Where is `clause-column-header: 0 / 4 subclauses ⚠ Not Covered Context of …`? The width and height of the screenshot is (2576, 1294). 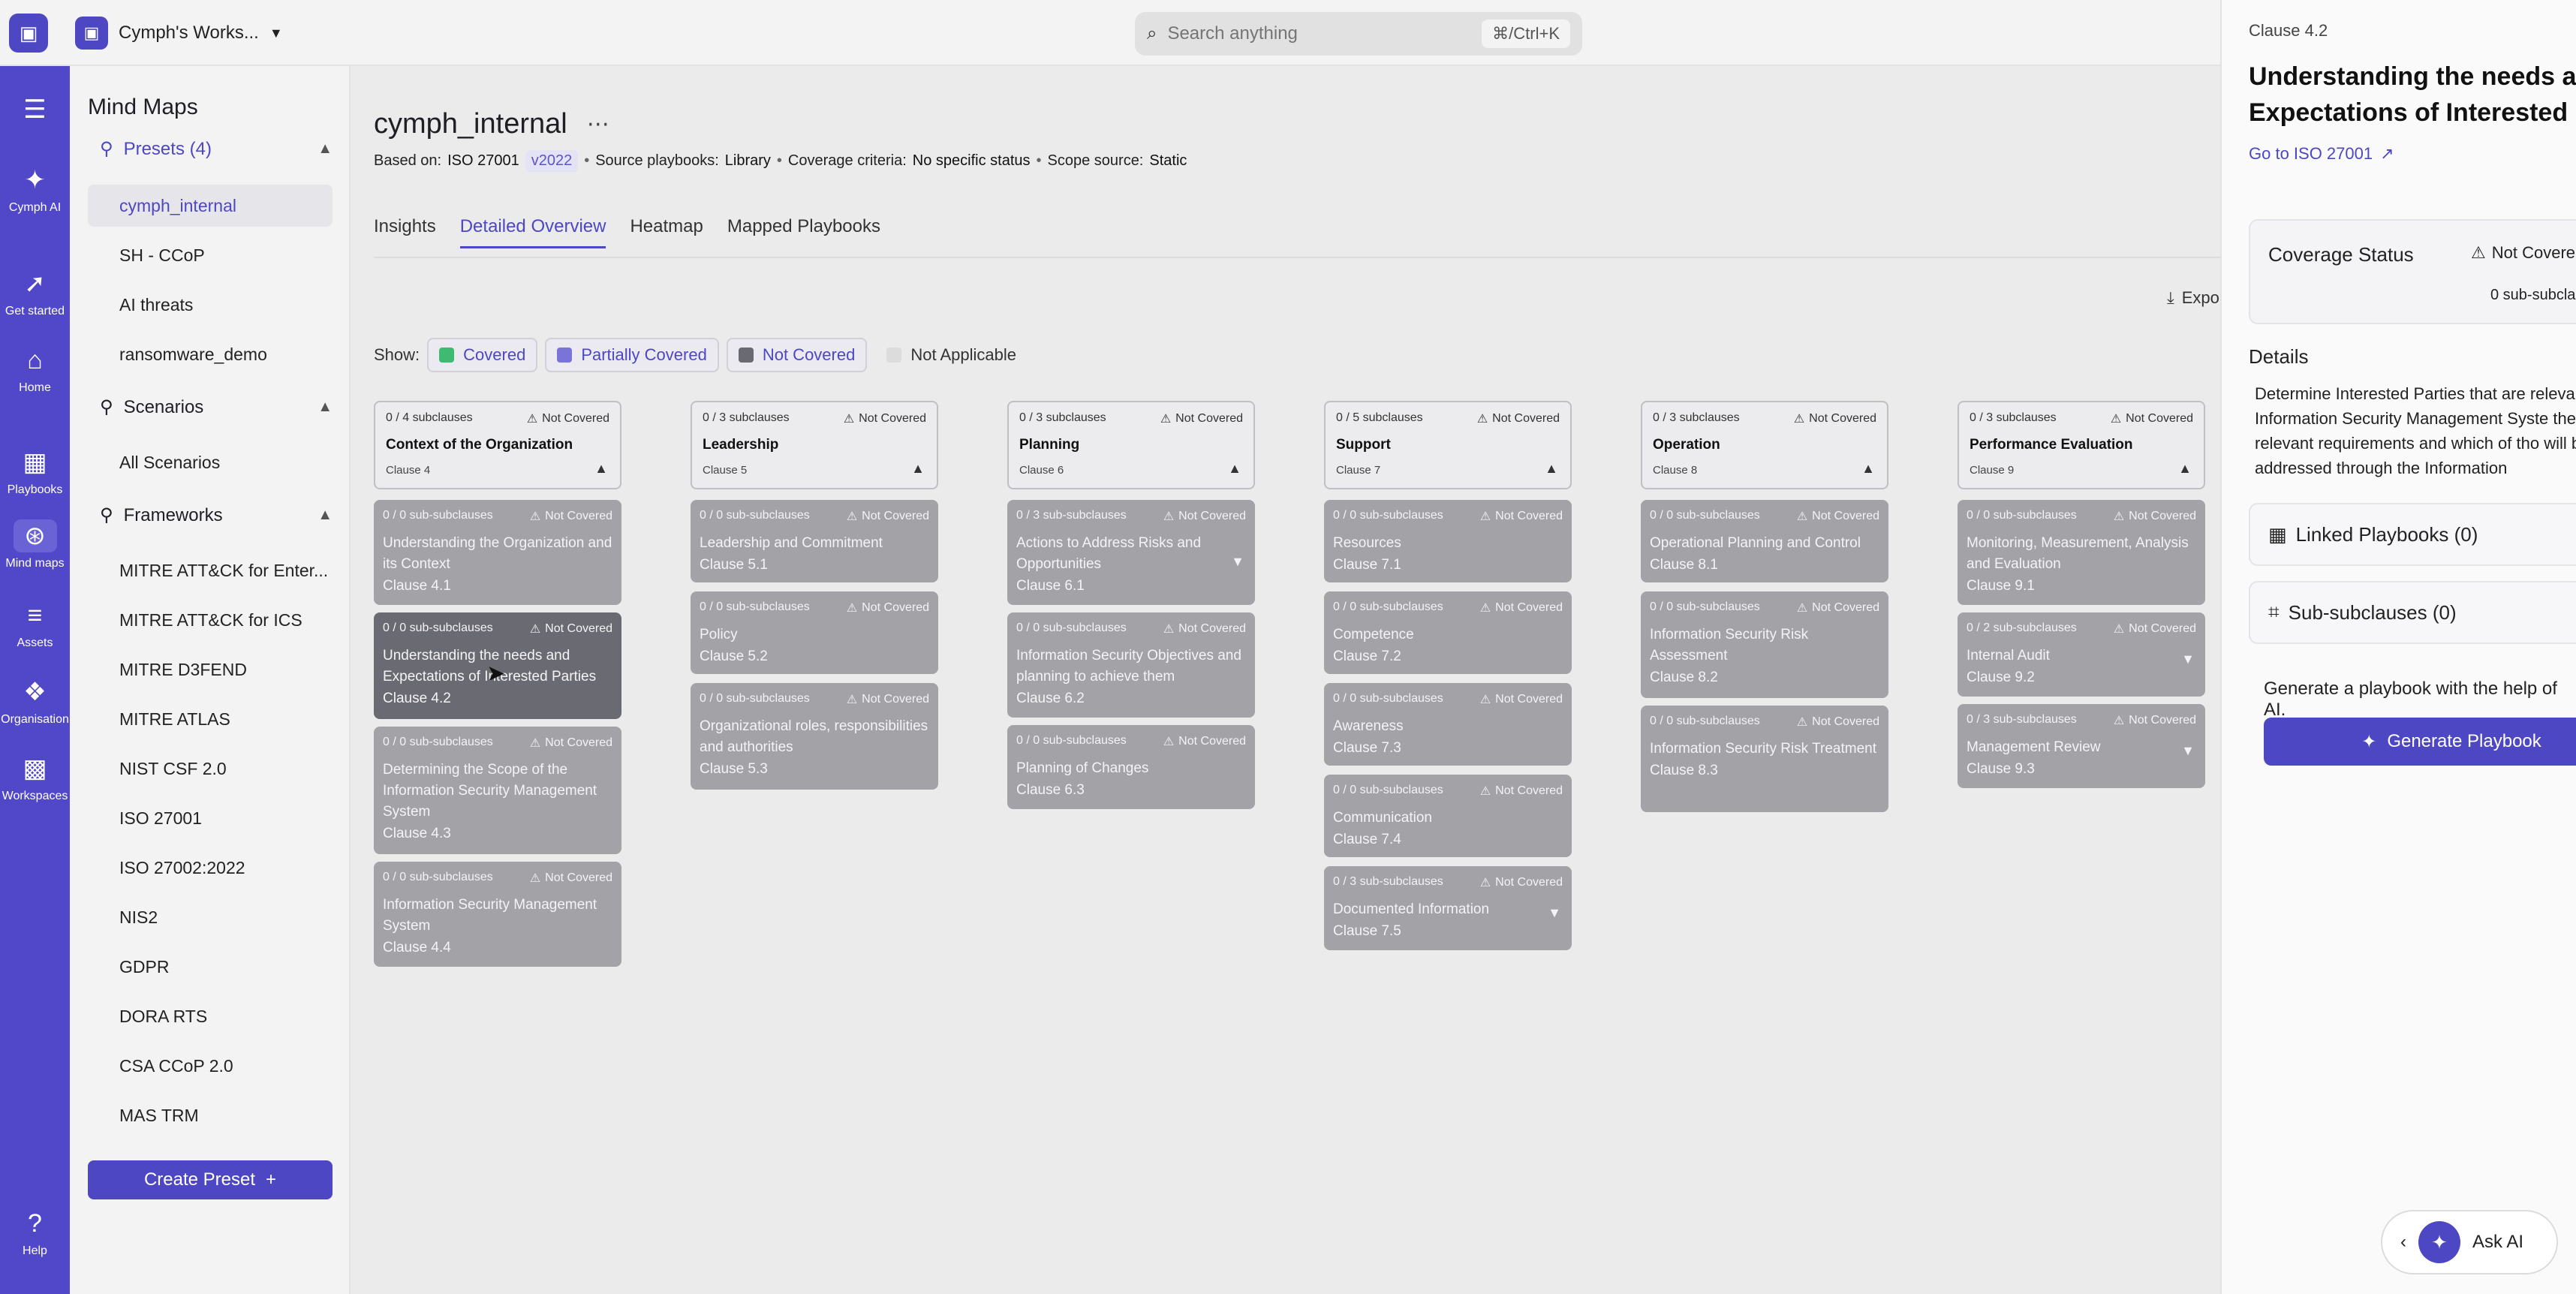
clause-column-header: 0 / 4 subclauses ⚠ Not Covered Context of … is located at coordinates (497, 445).